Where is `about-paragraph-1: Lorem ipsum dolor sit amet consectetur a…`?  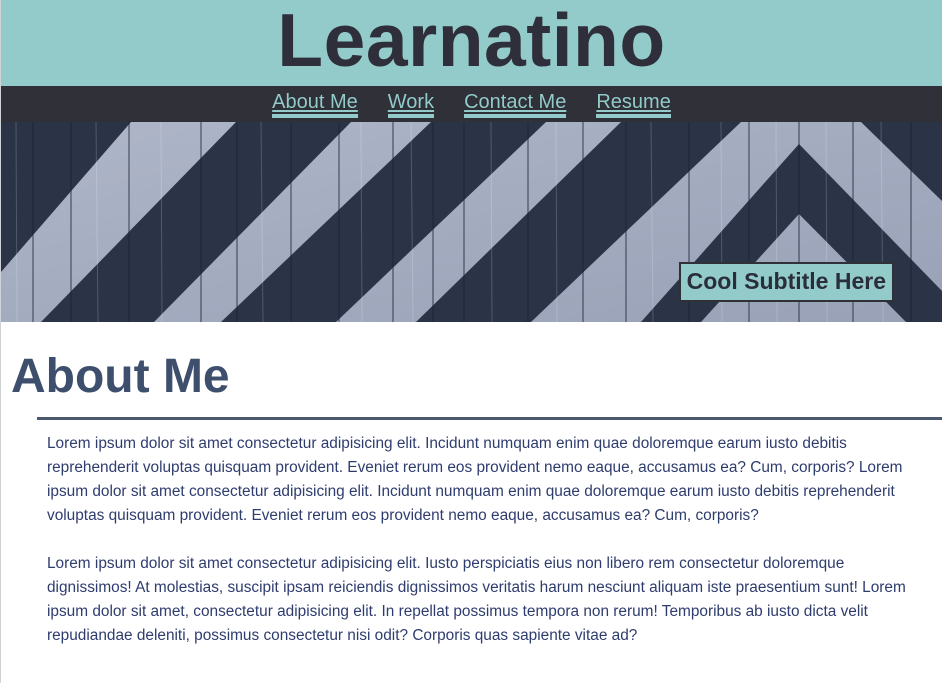 about-paragraph-1: Lorem ipsum dolor sit amet consectetur a… is located at coordinates (475, 479).